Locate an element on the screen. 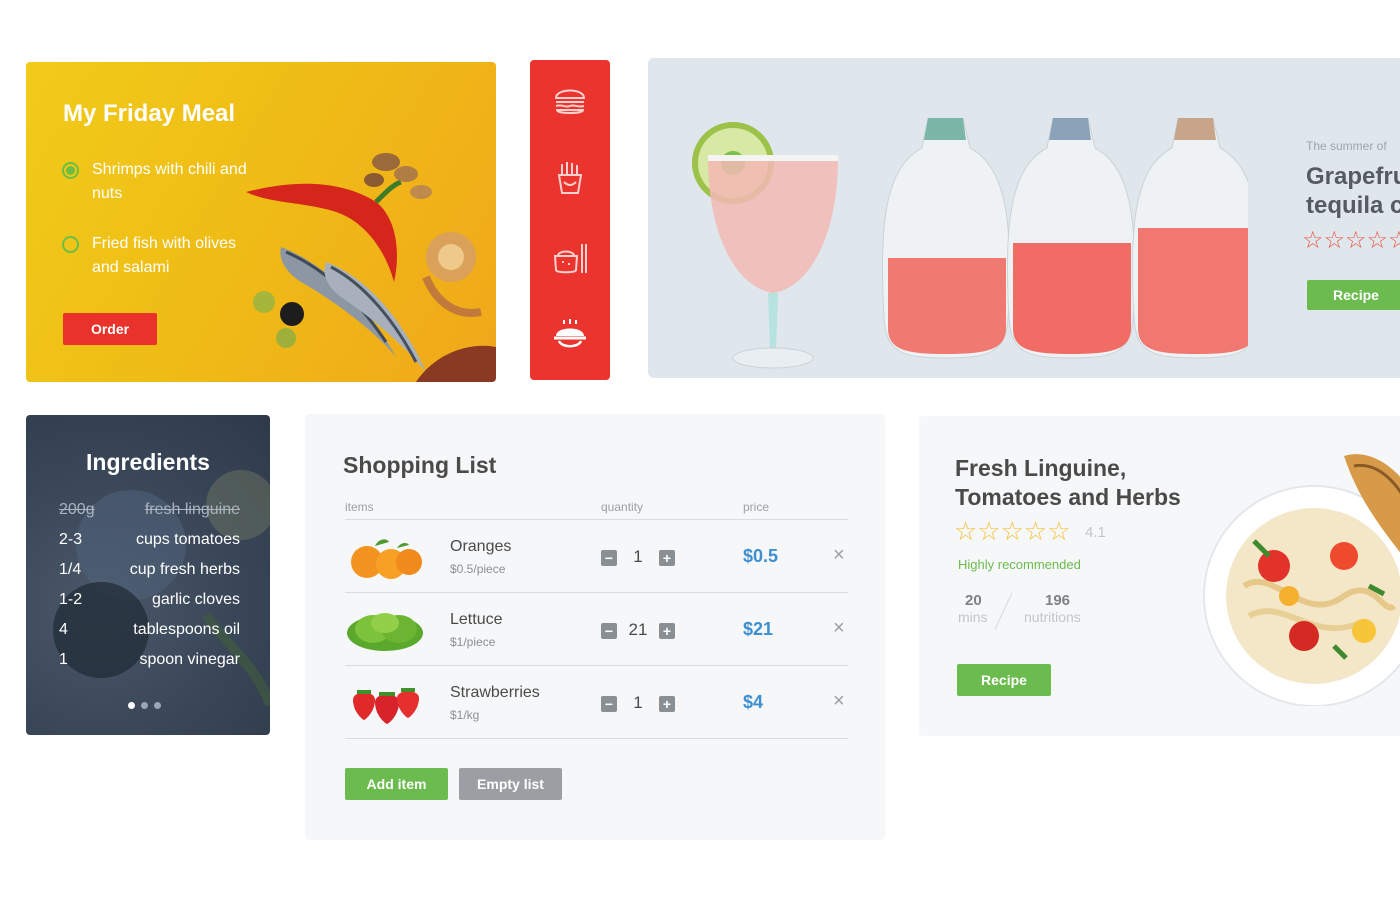  empty-list-button: Empty list is located at coordinates (510, 784).